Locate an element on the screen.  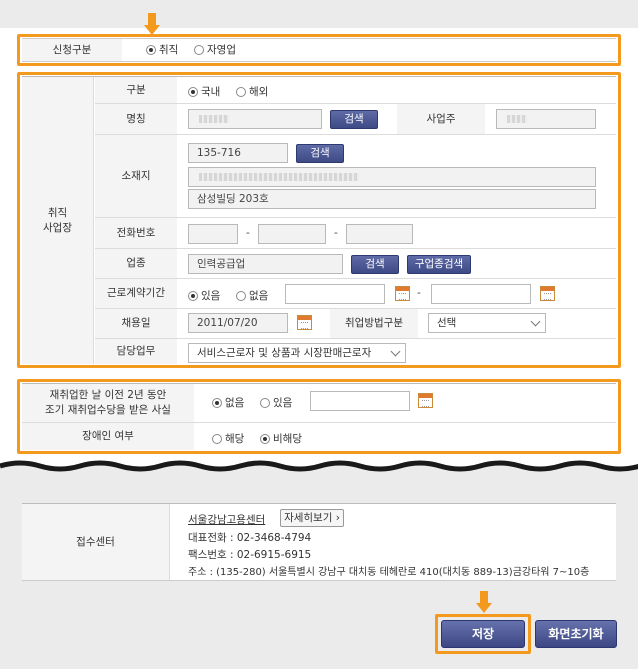
reset-button: 화면초기화 is located at coordinates (576, 634).